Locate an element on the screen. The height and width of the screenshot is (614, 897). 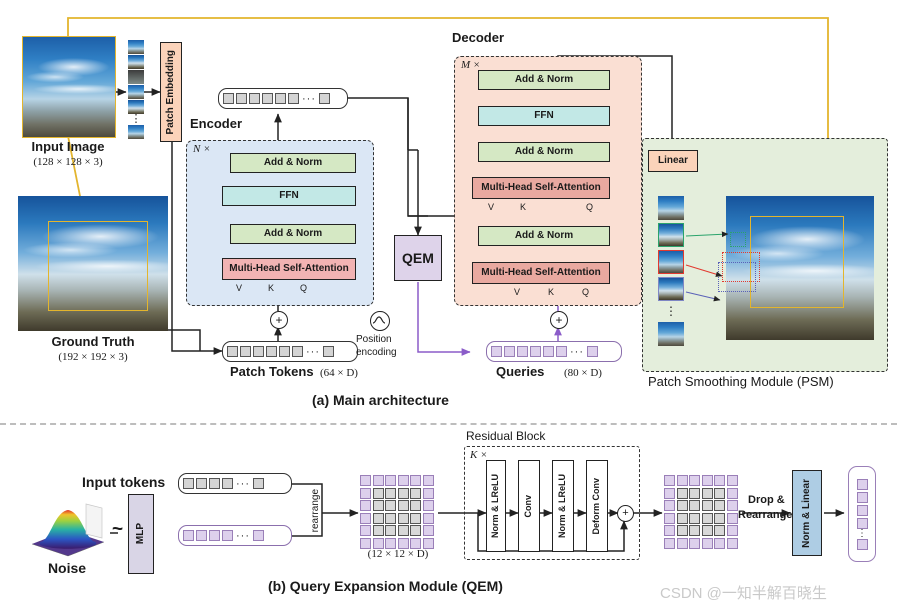
expanded-token-grid is located at coordinates (397, 512).